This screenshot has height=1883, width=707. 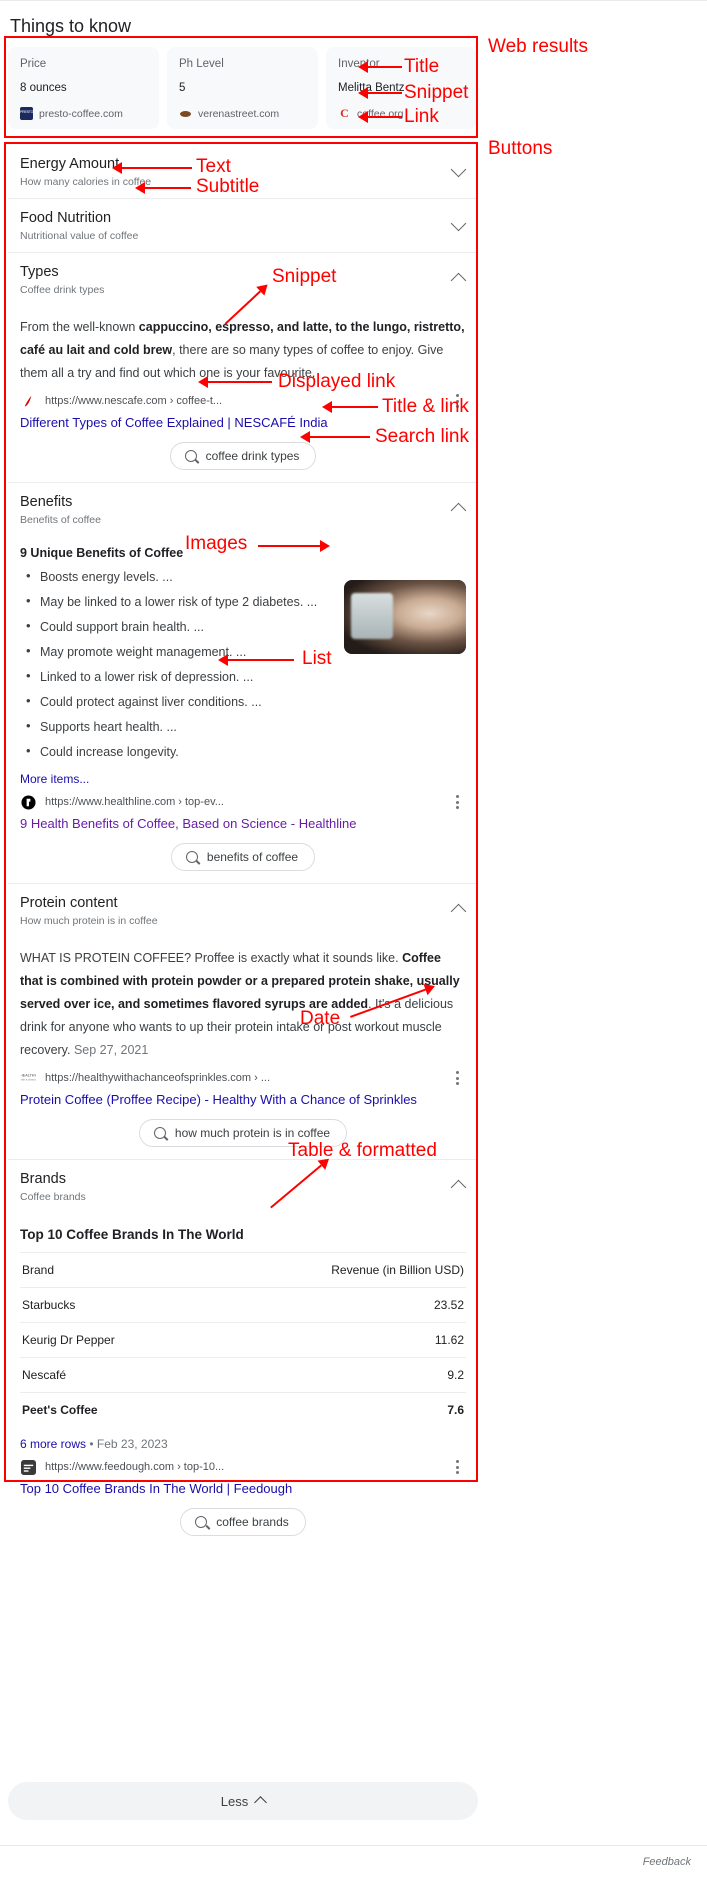 I want to click on less-button: Less, so click(x=243, y=1801).